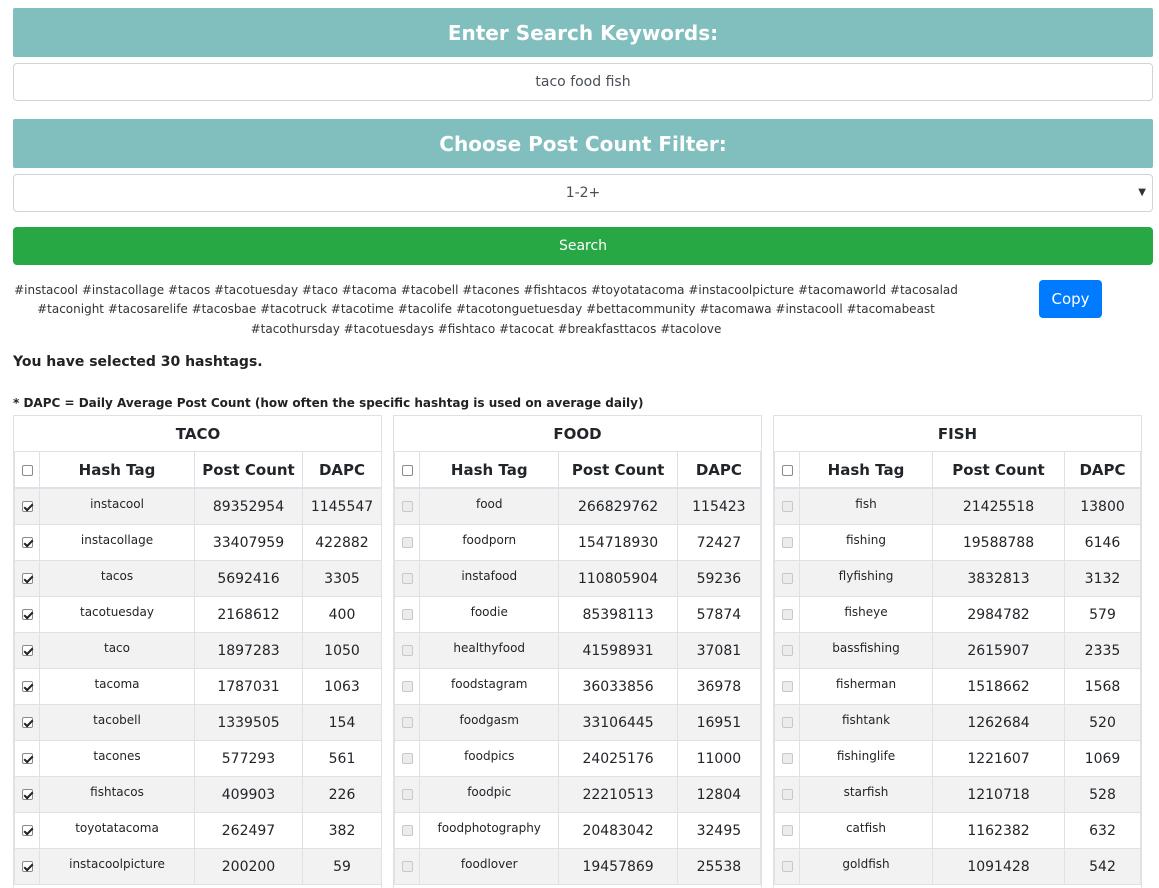 Image resolution: width=1159 pixels, height=888 pixels. Describe the element at coordinates (866, 758) in the screenshot. I see `hashtag-cell: fishinglife` at that location.